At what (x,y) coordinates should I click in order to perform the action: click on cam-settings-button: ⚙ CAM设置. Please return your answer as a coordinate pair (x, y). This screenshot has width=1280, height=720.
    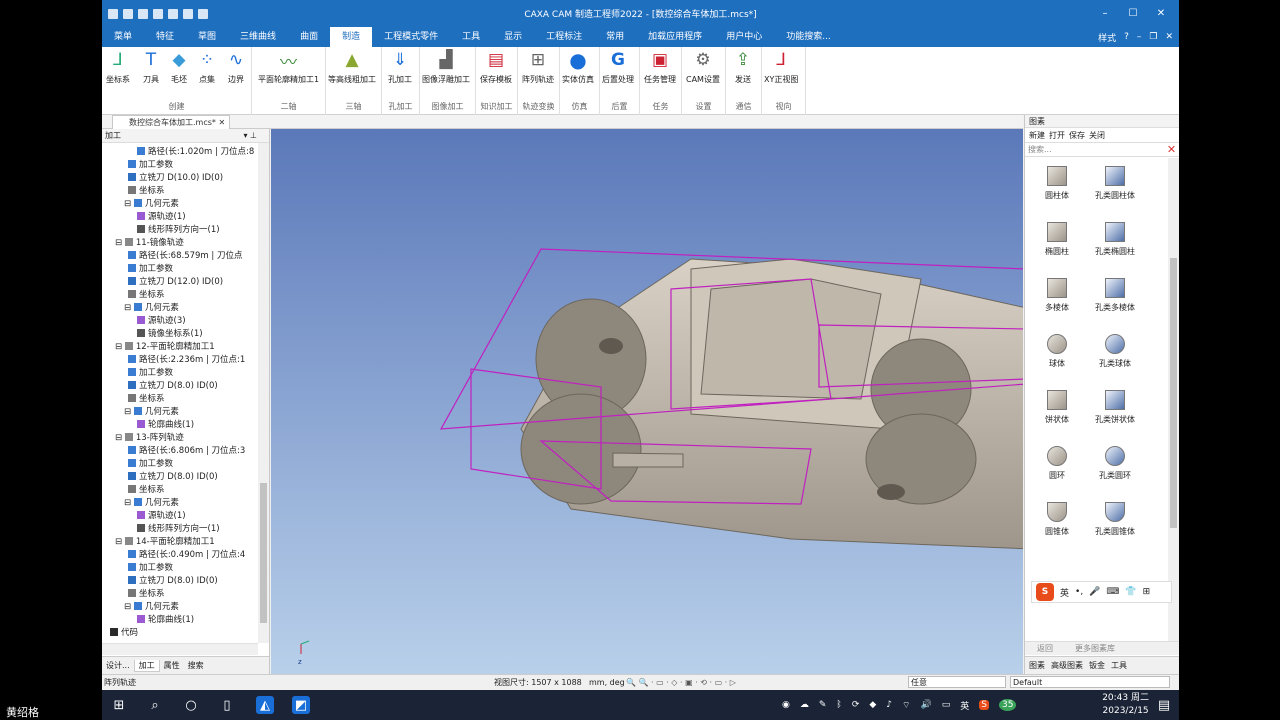
    Looking at the image, I should click on (703, 67).